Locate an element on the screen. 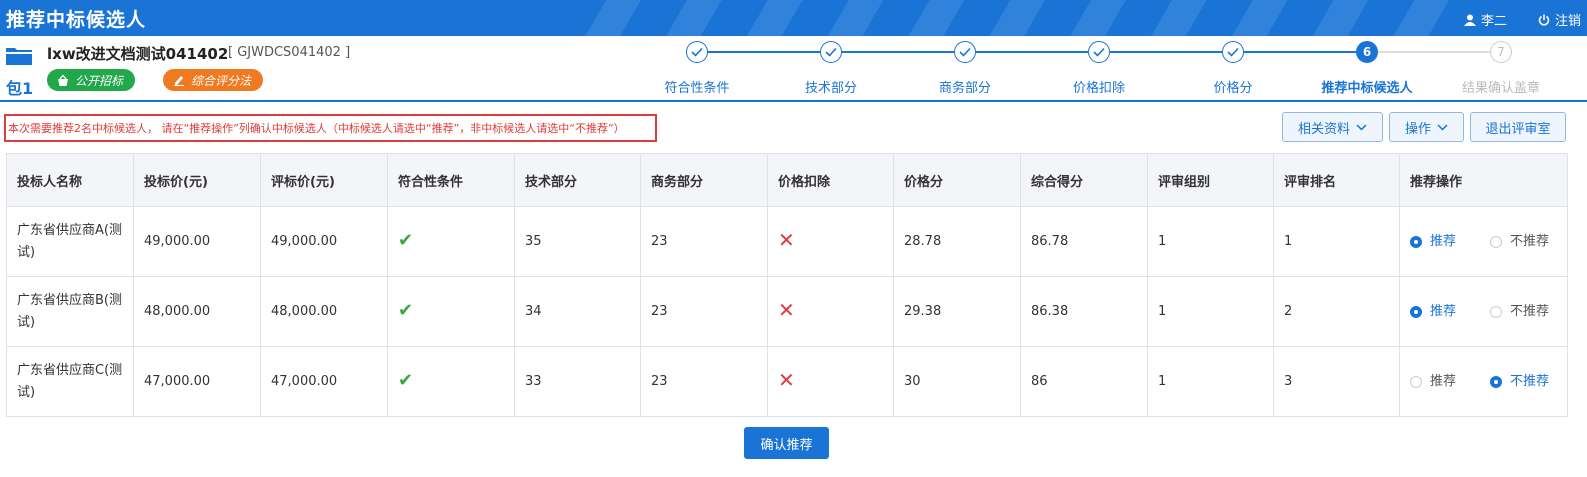 The width and height of the screenshot is (1587, 477). step-label-confirm-seal: 结果确认盖章 is located at coordinates (1501, 88).